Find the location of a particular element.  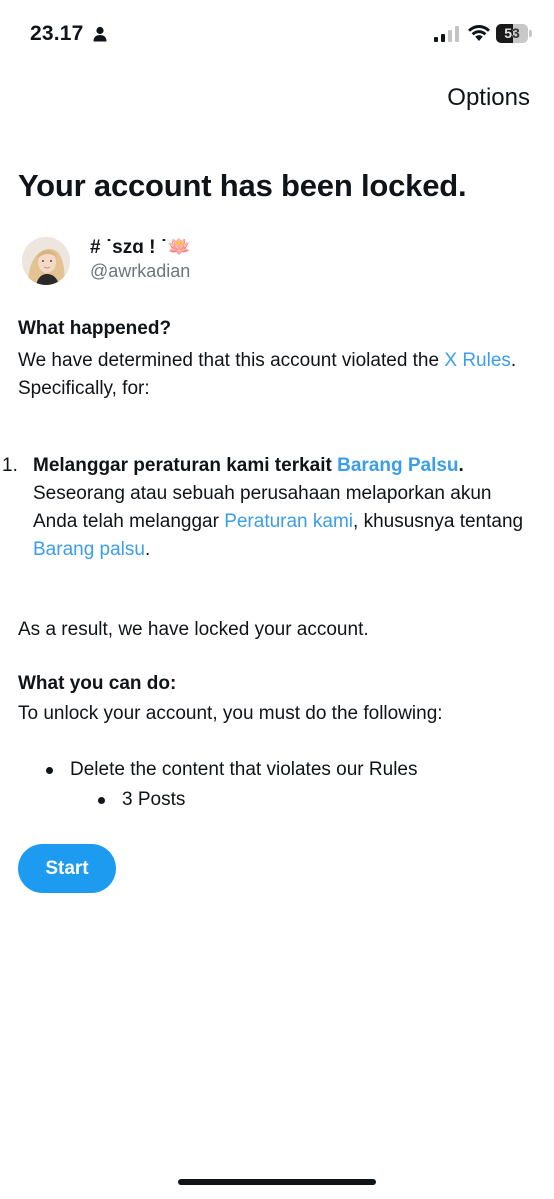

battery-level: 53 is located at coordinates (512, 33).